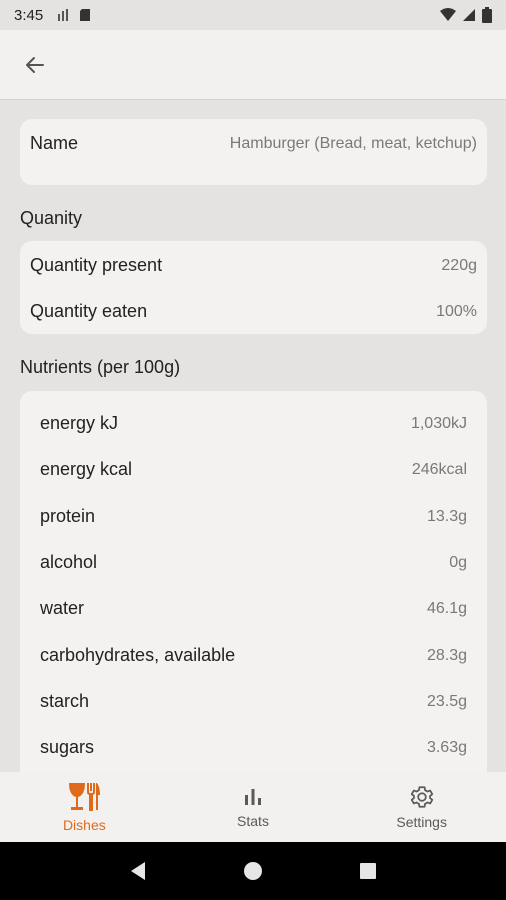 This screenshot has width=506, height=900. I want to click on nutrient-label: carbohydrates, available, so click(138, 655).